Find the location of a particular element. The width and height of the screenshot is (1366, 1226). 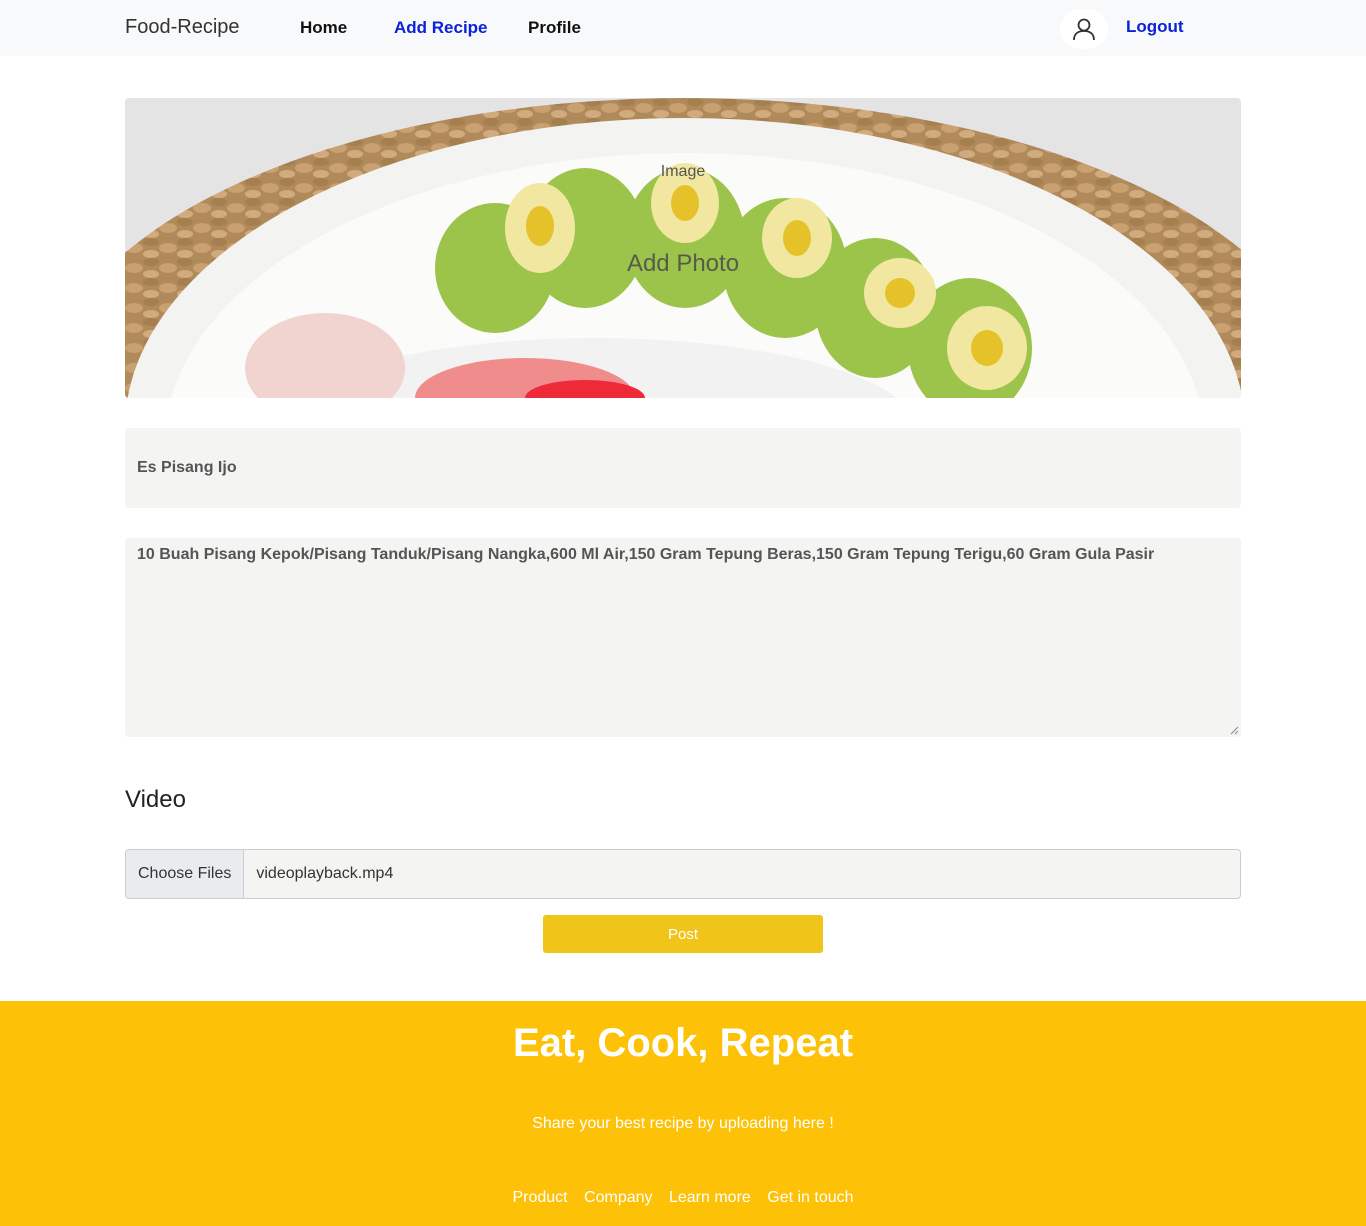

selected-file-name: videoplayback.mp4 is located at coordinates (325, 873).